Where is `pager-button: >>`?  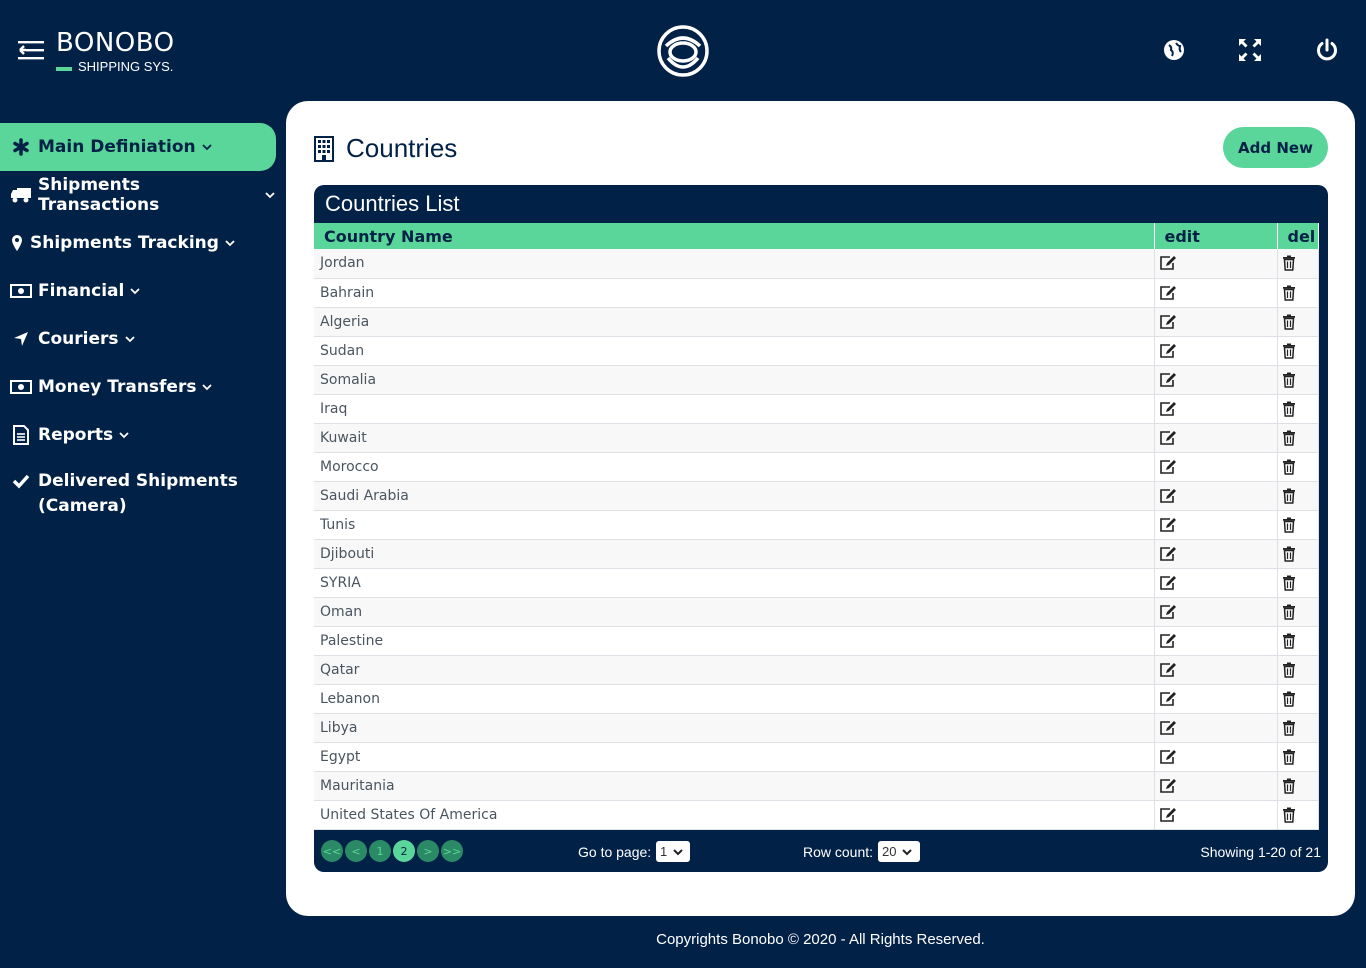 pager-button: >> is located at coordinates (452, 851).